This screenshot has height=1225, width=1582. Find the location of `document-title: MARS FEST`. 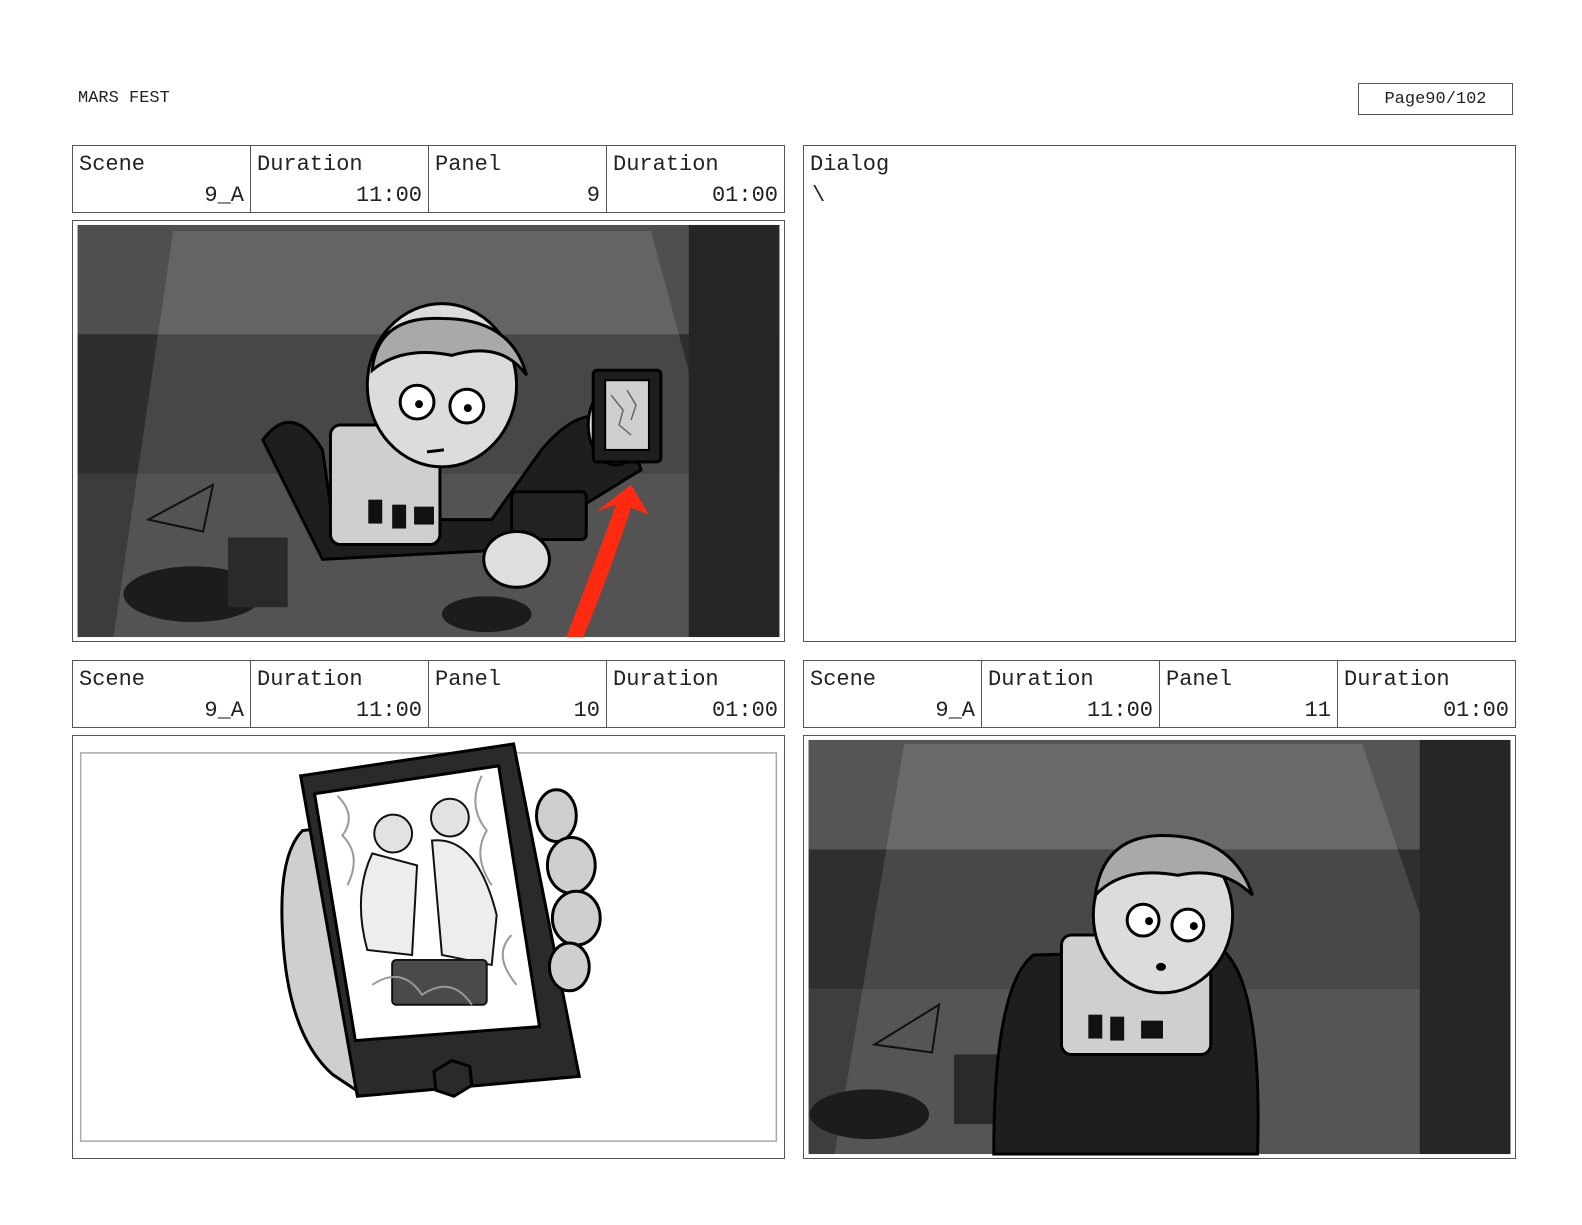

document-title: MARS FEST is located at coordinates (124, 98).